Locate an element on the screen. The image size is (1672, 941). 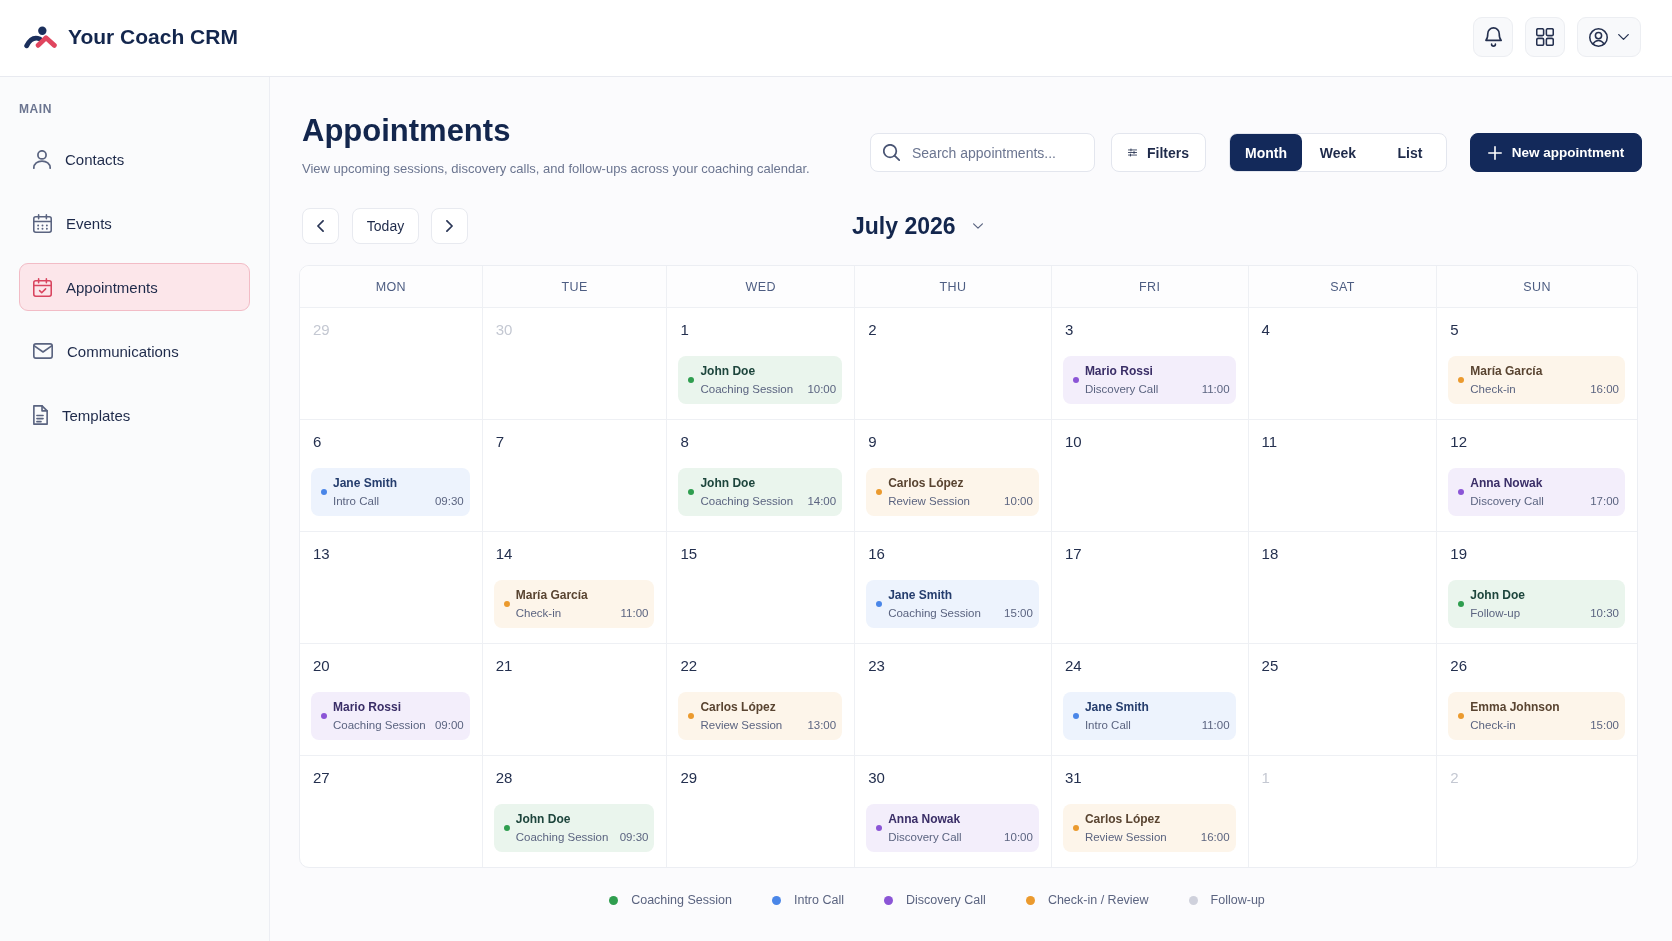
document-icon is located at coordinates (40, 415).